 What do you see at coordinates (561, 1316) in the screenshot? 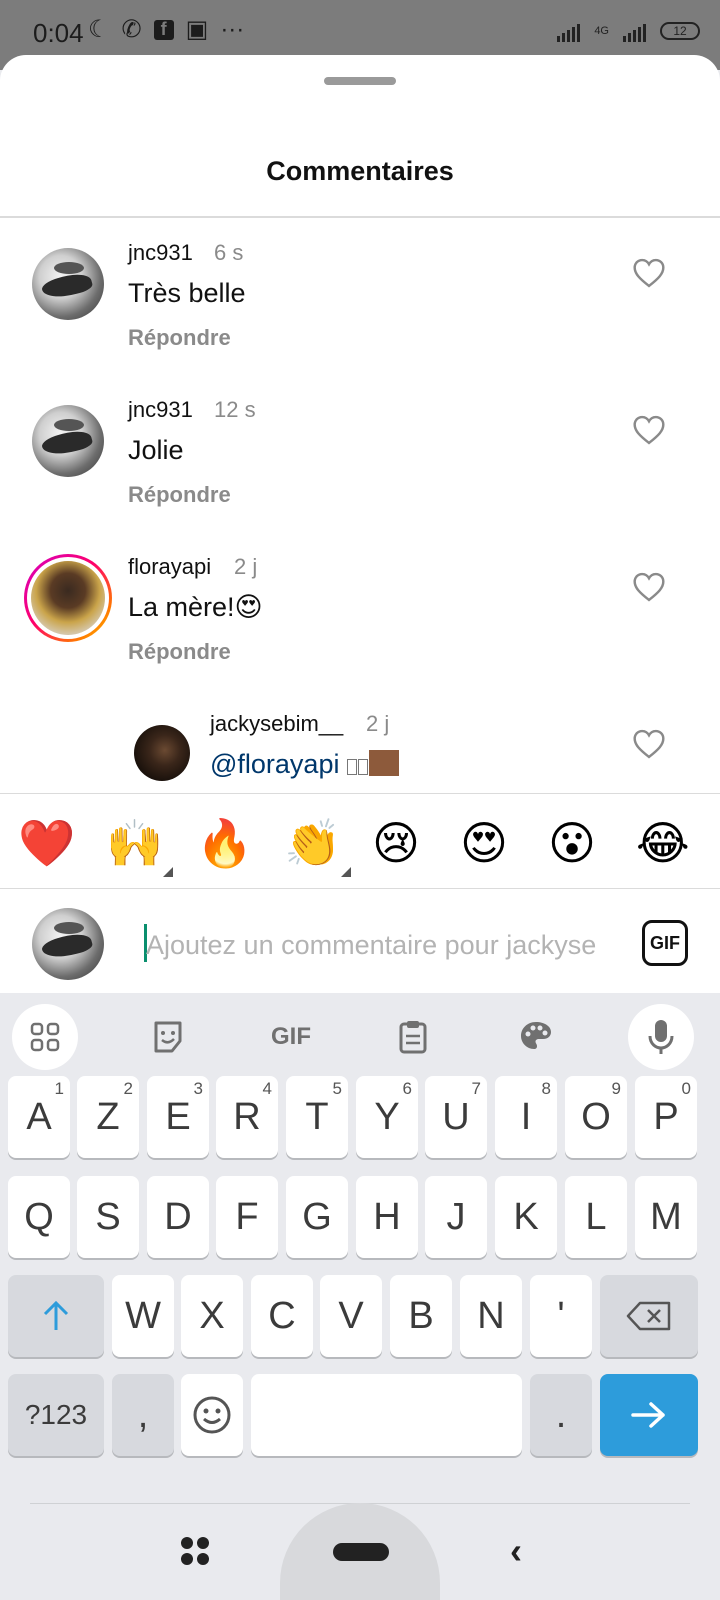
I see `key-apostrophe: '` at bounding box center [561, 1316].